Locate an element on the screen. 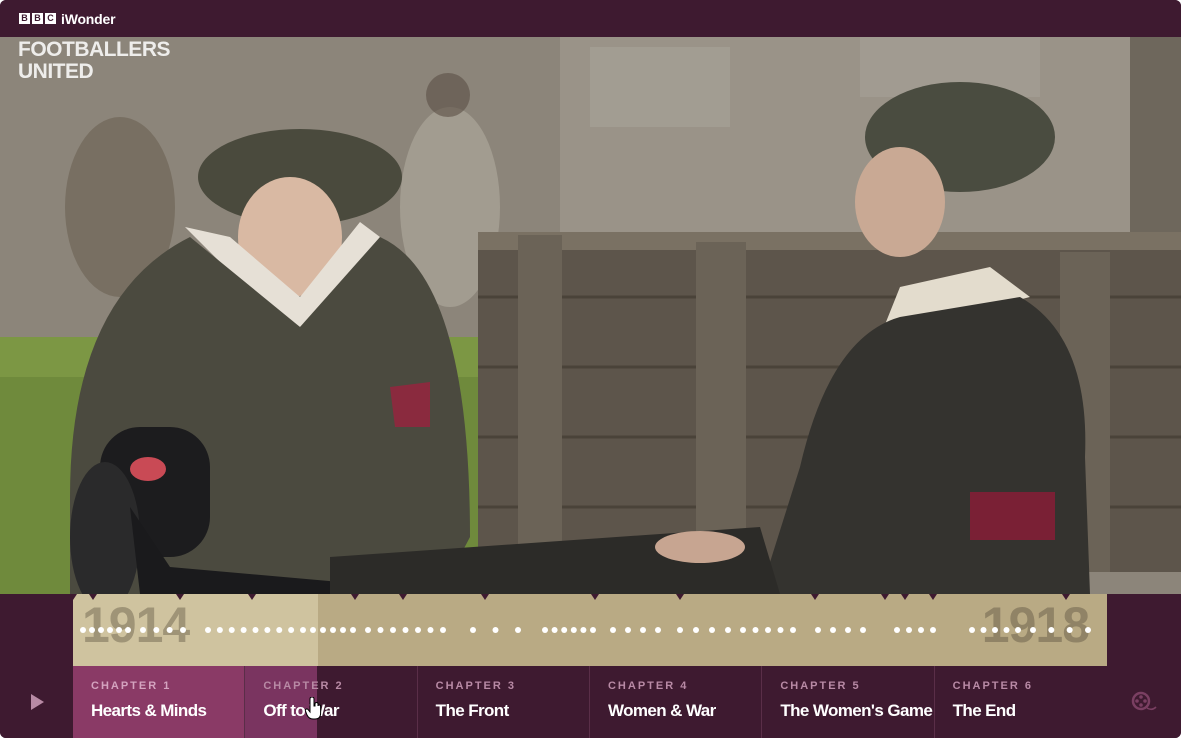 The width and height of the screenshot is (1181, 738). play-icon is located at coordinates (37, 702).